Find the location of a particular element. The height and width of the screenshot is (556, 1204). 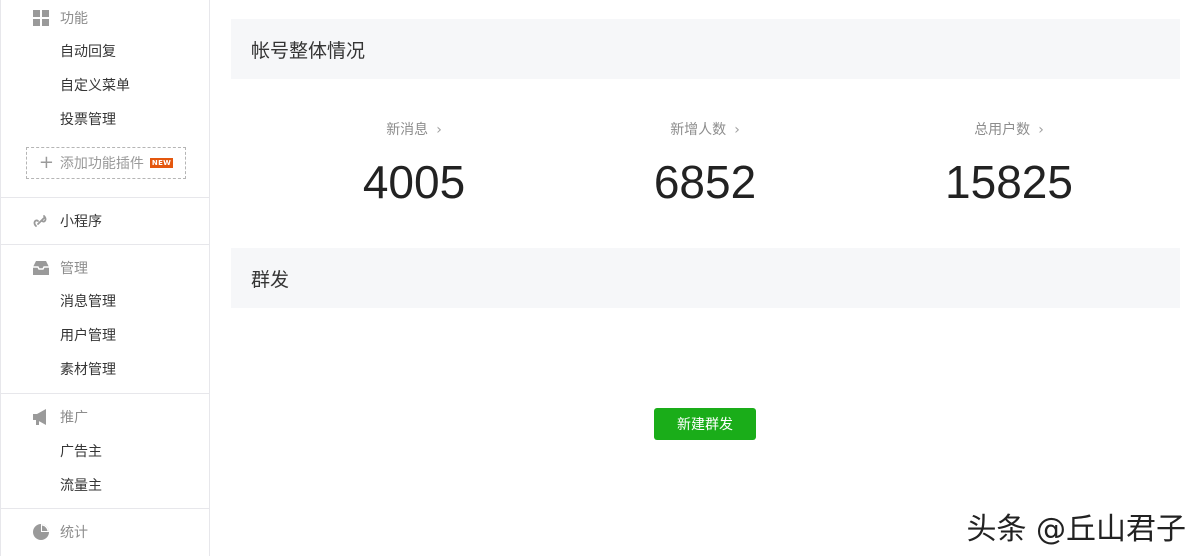

section-functions-title: 功能 is located at coordinates (74, 19).